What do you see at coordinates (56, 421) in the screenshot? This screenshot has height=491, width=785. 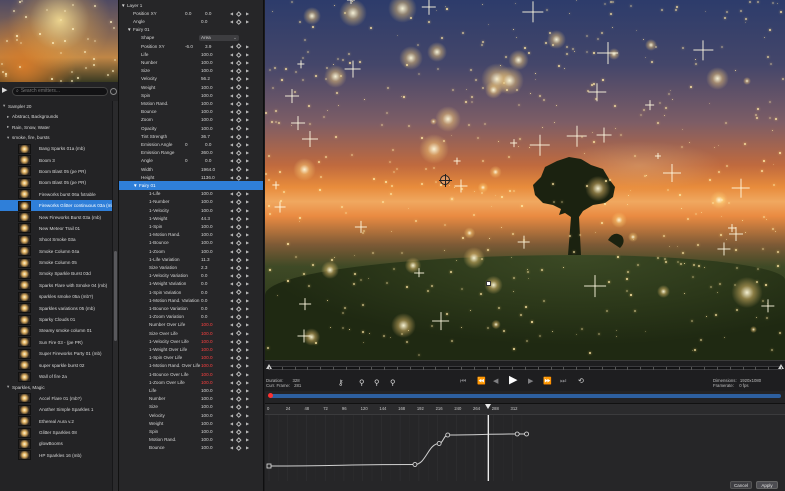 I see `emitter-list-item: Ethereal Aura v.2` at bounding box center [56, 421].